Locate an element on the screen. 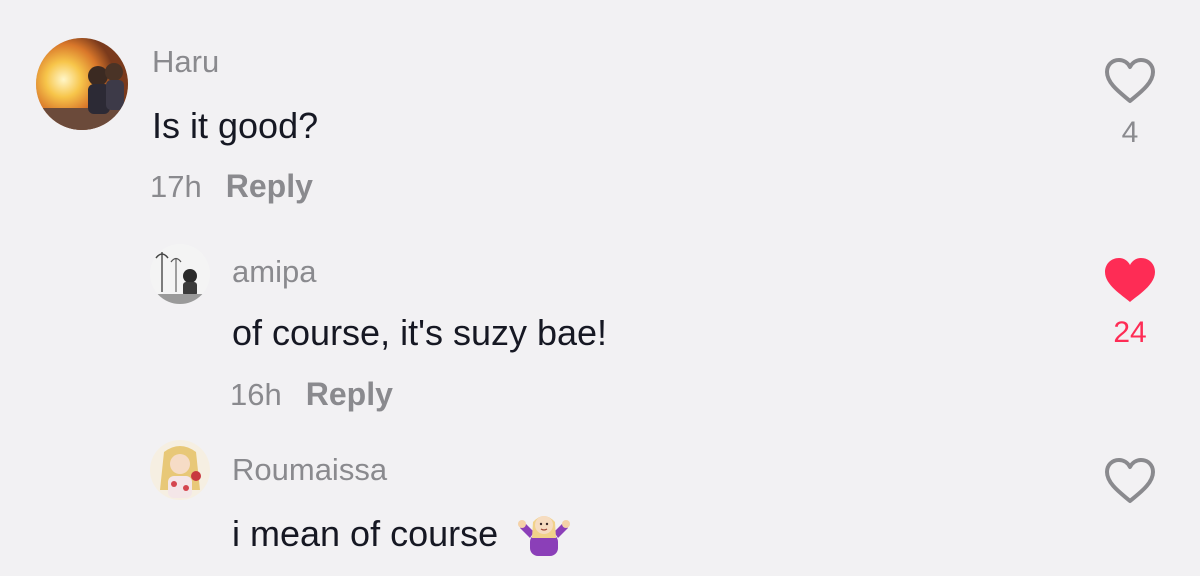 Image resolution: width=1200 pixels, height=576 pixels. comment-text: Is it good? is located at coordinates (235, 125).